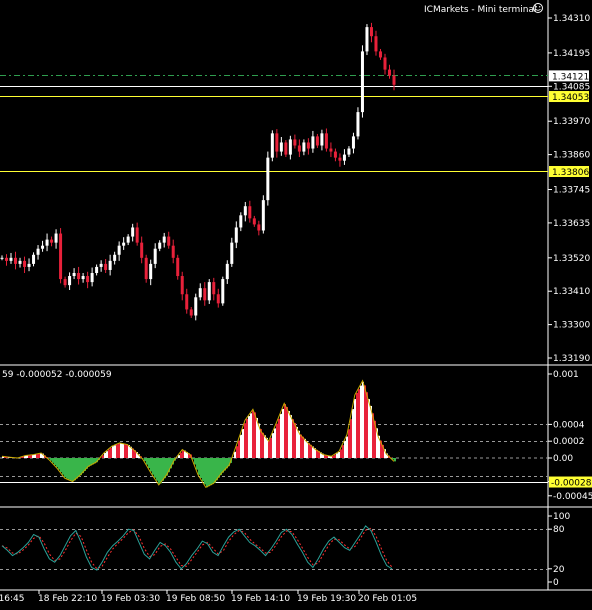 The height and width of the screenshot is (610, 592). Describe the element at coordinates (563, 459) in the screenshot. I see `macd-tick-label: 0.00` at that location.